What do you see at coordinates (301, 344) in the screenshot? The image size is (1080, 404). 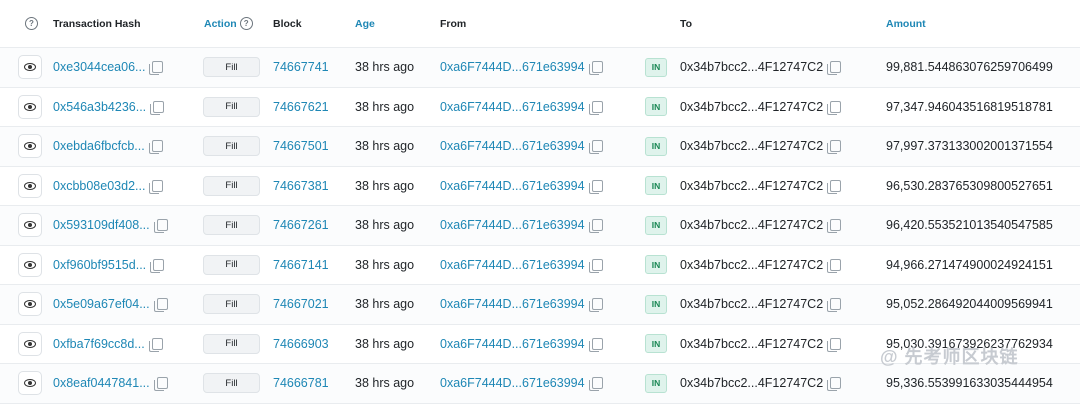 I see `block-link: 74666903` at bounding box center [301, 344].